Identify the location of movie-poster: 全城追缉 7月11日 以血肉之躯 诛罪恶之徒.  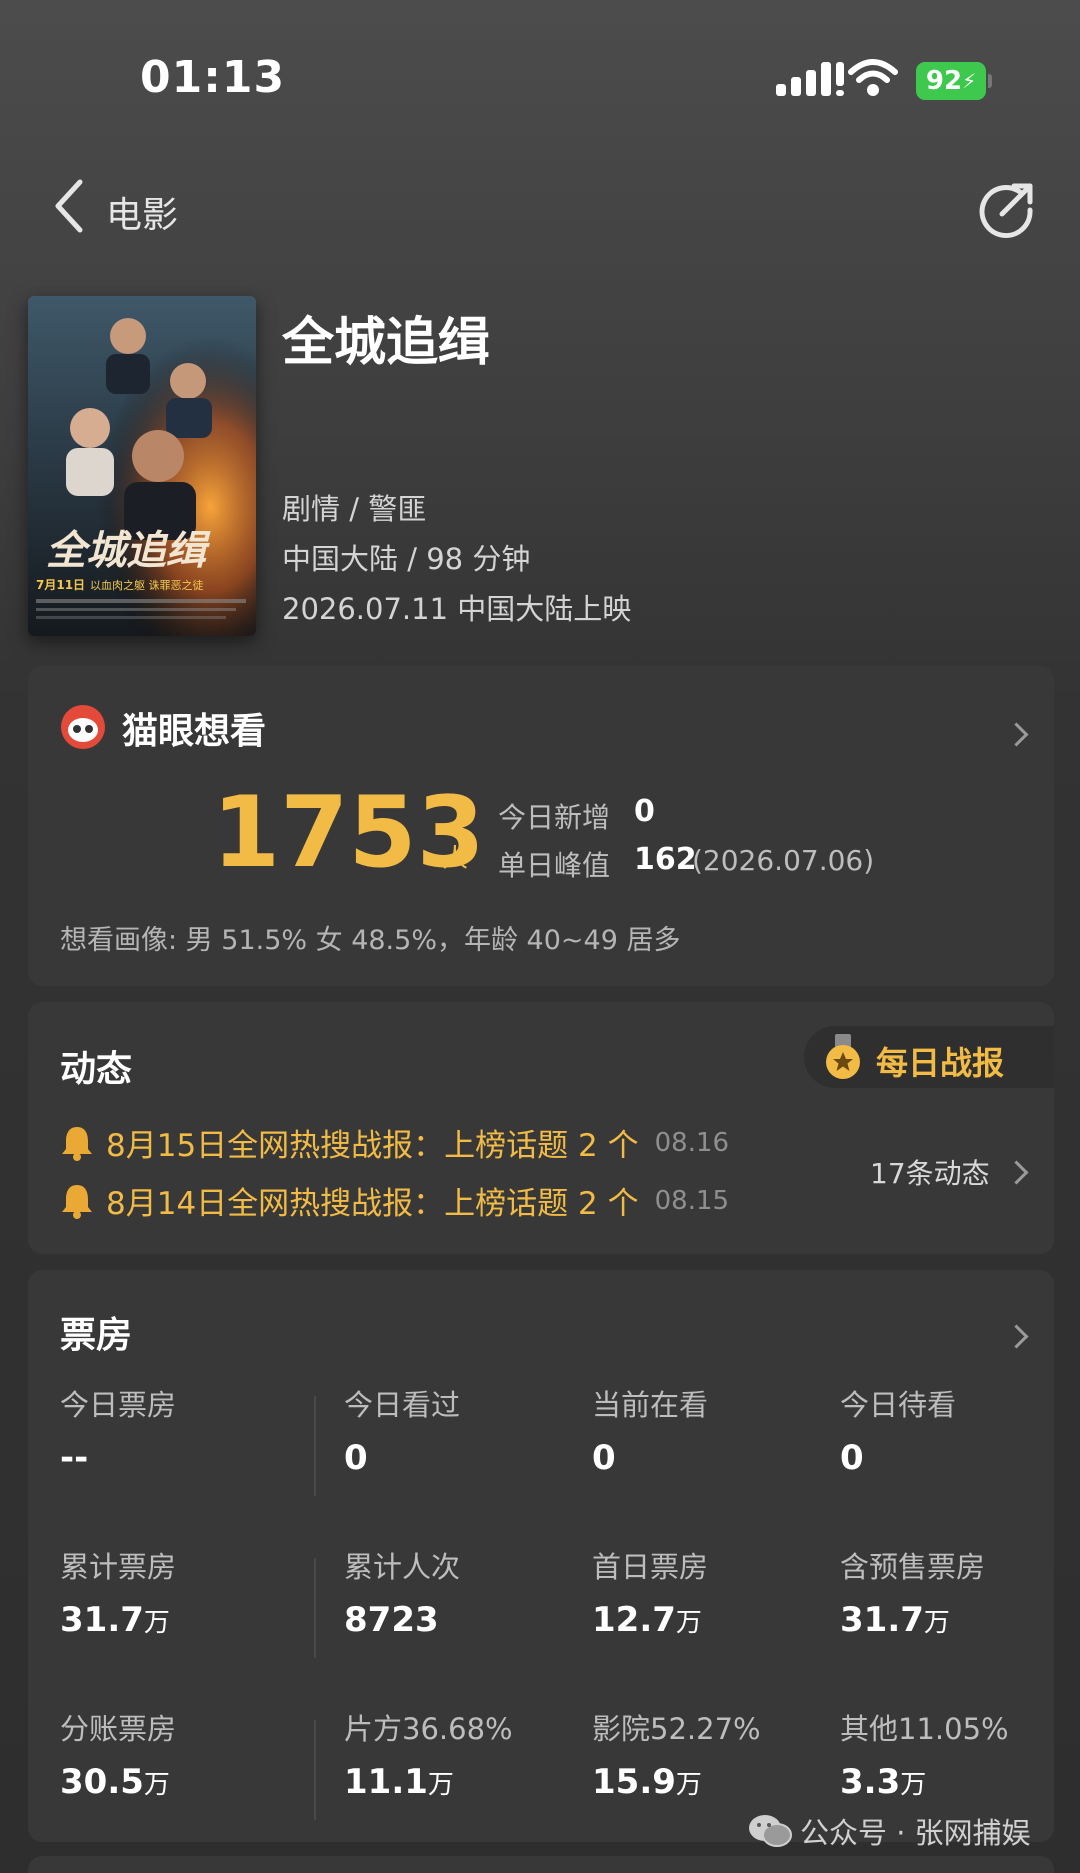
(142, 466).